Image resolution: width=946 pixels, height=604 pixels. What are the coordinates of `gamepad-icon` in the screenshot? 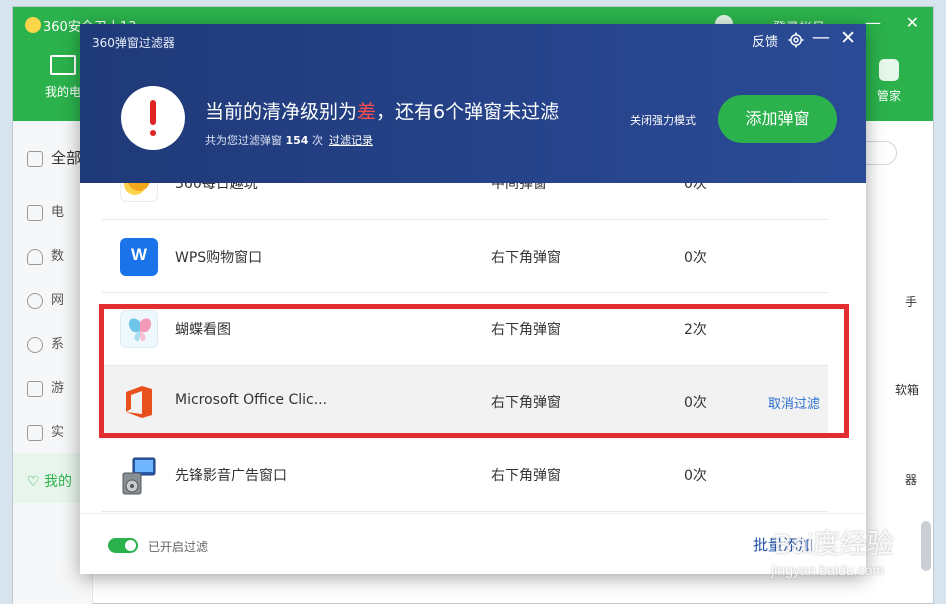 It's located at (888, 70).